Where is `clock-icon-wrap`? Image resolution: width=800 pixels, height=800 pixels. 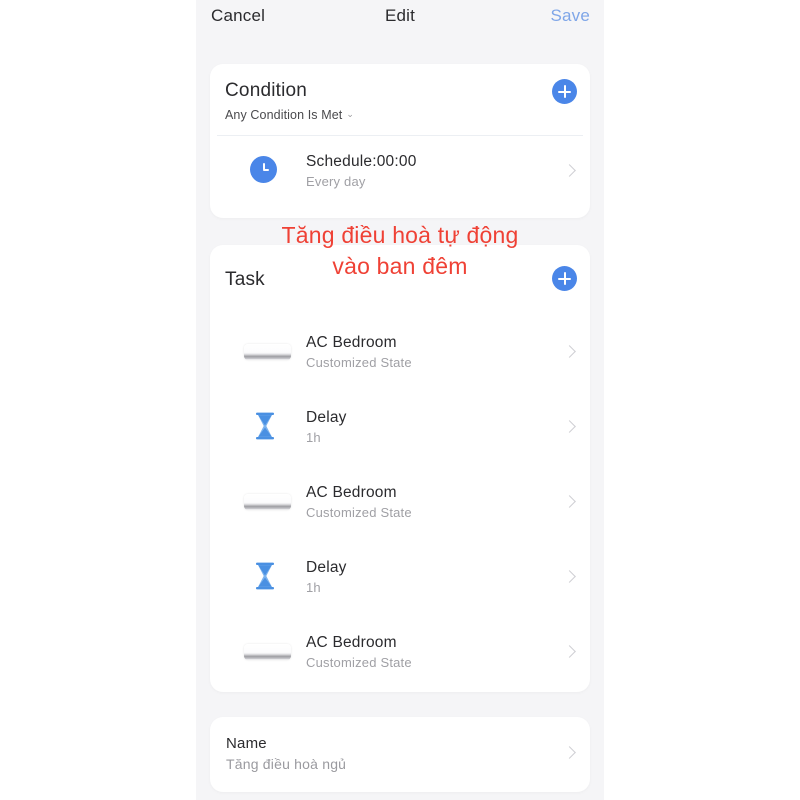 clock-icon-wrap is located at coordinates (268, 171).